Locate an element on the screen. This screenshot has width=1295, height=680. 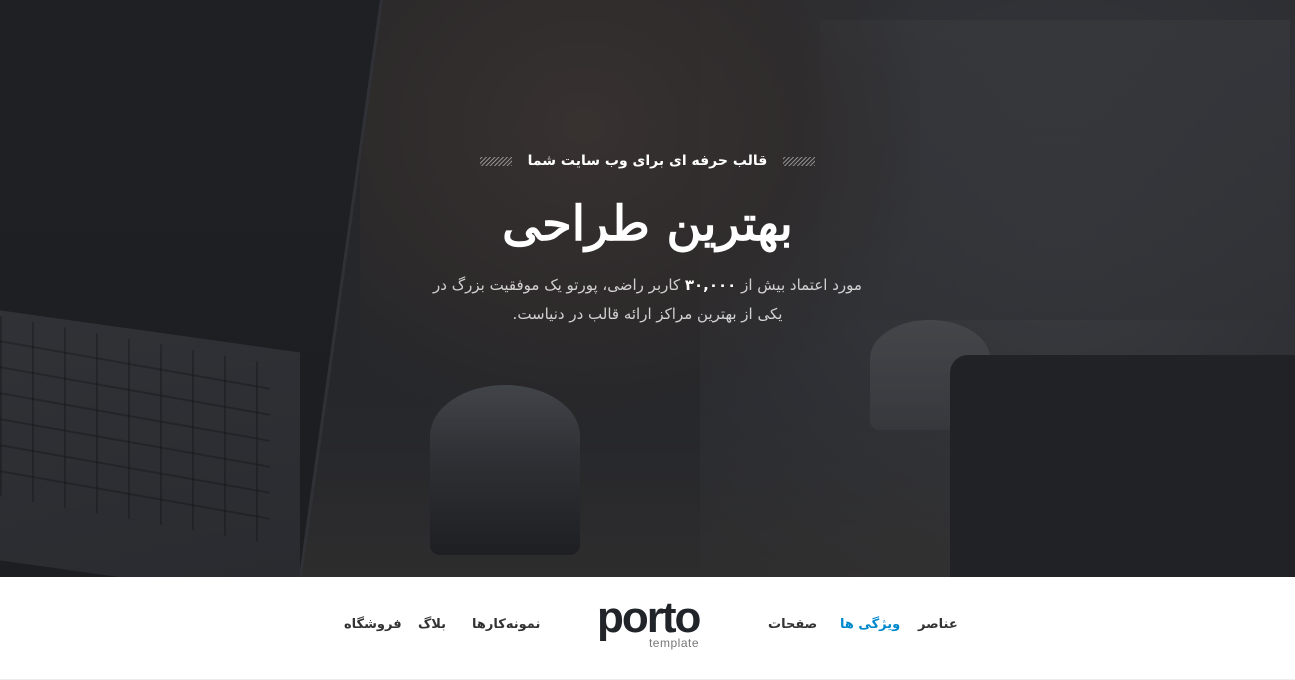
hero-description-before: مورد اعتماد بیش از is located at coordinates (799, 285).